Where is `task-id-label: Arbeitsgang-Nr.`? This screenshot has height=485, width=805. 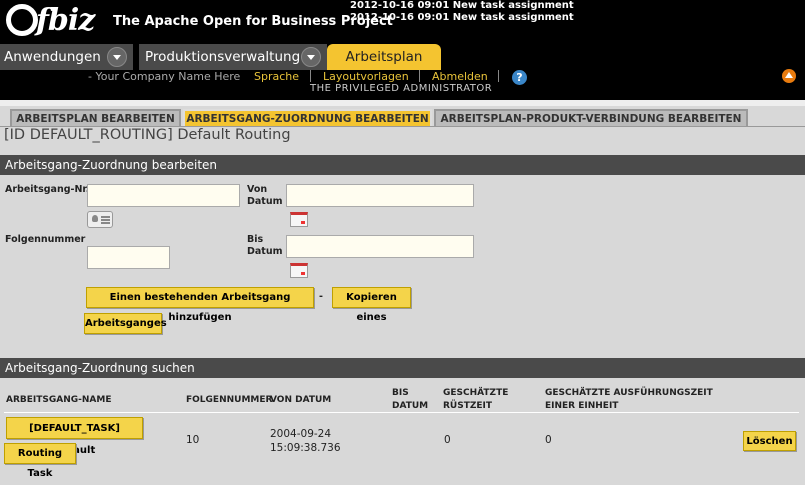
task-id-label: Arbeitsgang-Nr. is located at coordinates (47, 189).